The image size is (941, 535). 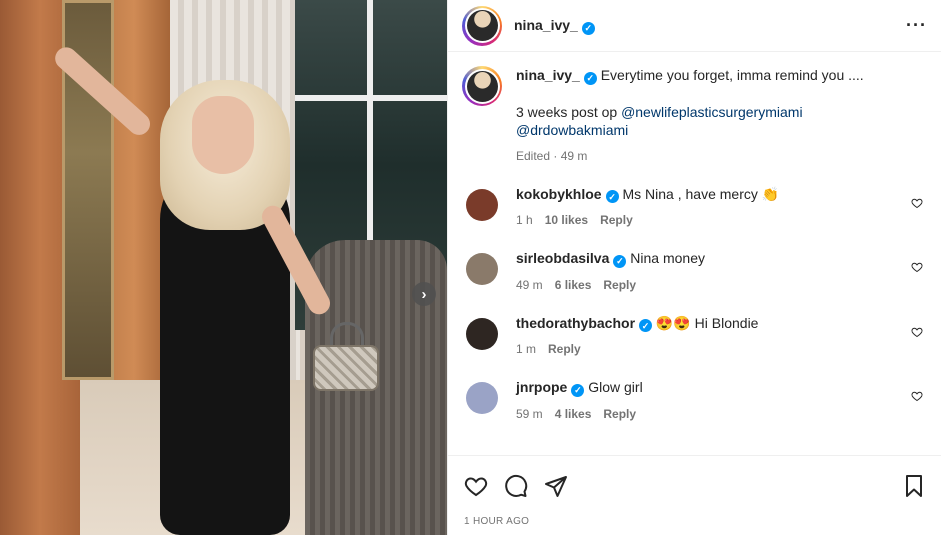 I want to click on edited-meta: Edited · 49 m, so click(x=552, y=155).